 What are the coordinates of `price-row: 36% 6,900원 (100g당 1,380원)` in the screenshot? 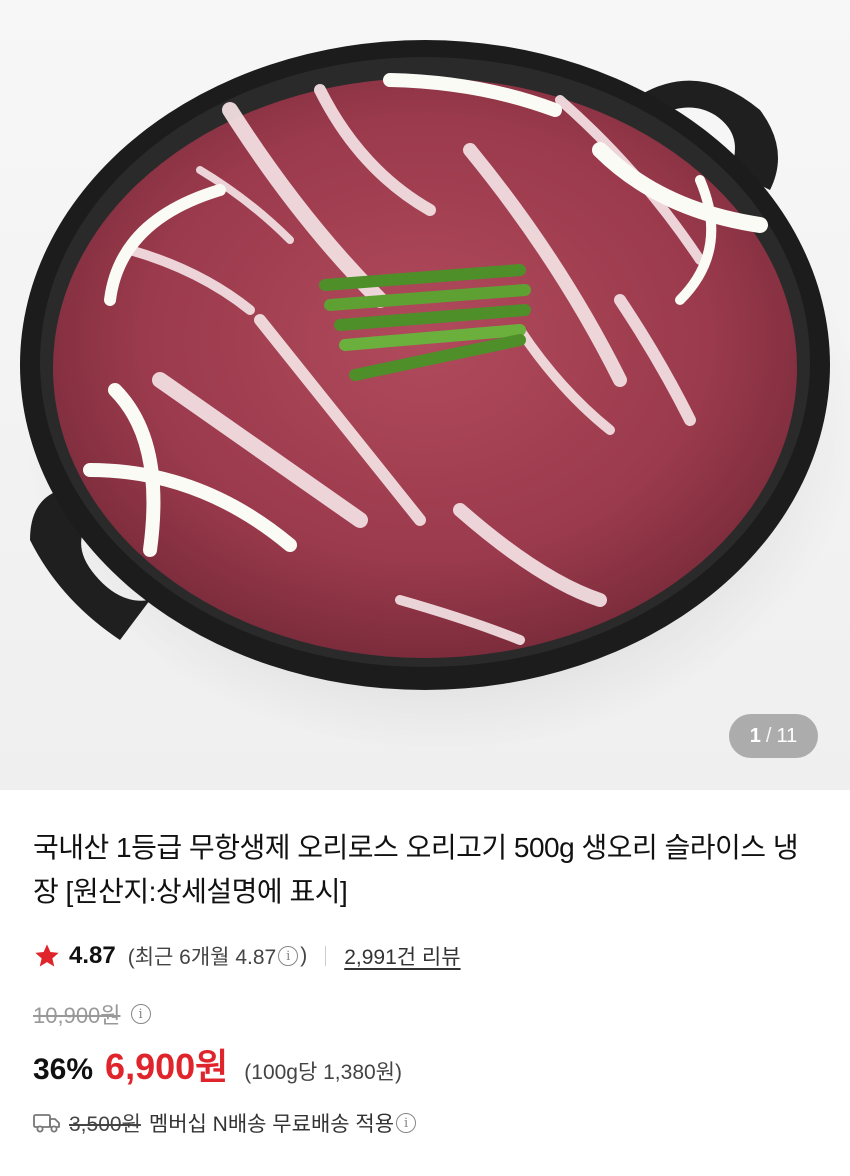 It's located at (217, 1064).